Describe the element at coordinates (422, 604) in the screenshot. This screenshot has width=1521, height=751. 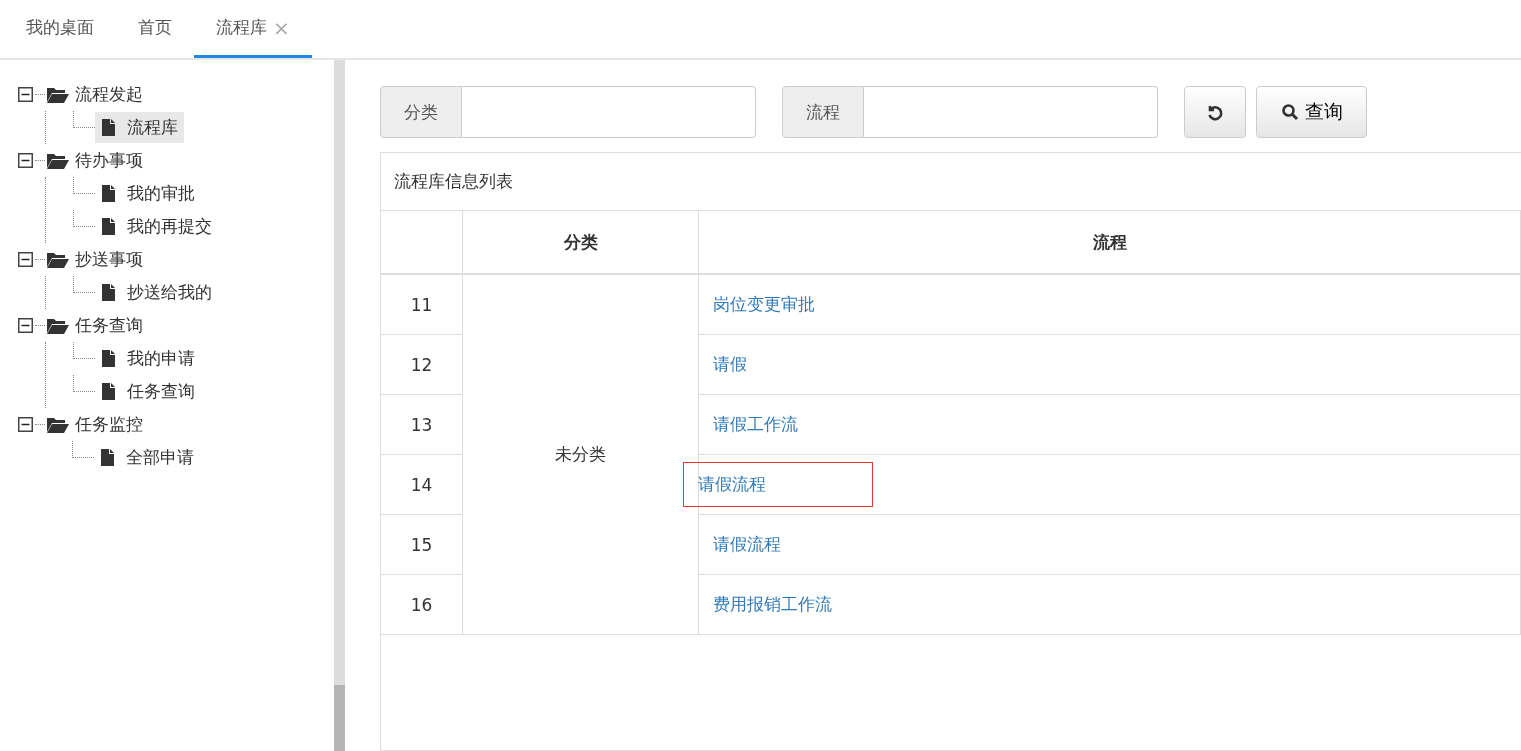
I see `table-cell: 16` at that location.